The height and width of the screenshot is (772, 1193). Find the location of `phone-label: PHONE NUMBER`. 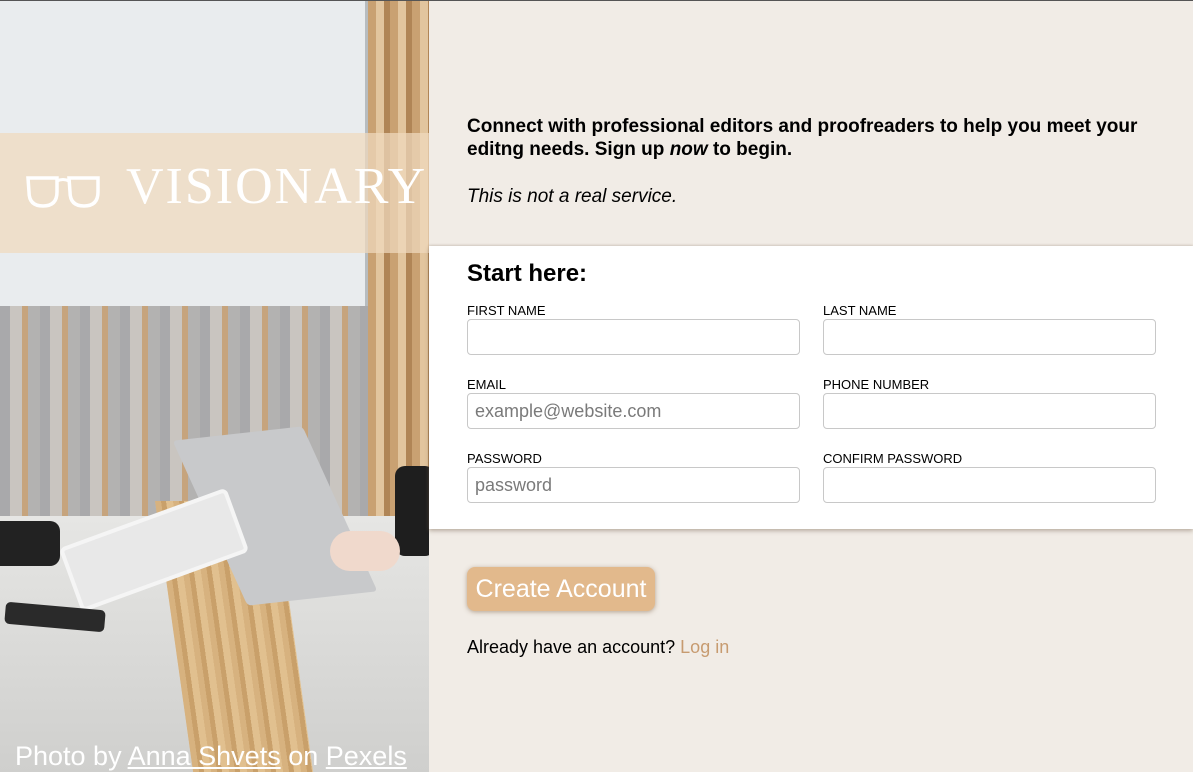

phone-label: PHONE NUMBER is located at coordinates (876, 384).